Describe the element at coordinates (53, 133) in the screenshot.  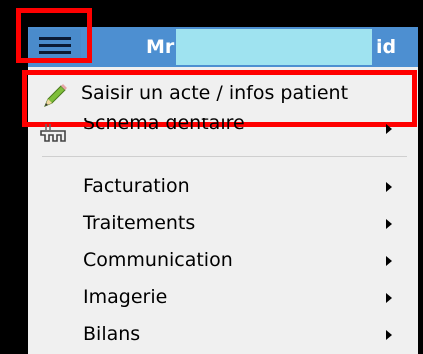
I see `tooth-chart-icon` at that location.